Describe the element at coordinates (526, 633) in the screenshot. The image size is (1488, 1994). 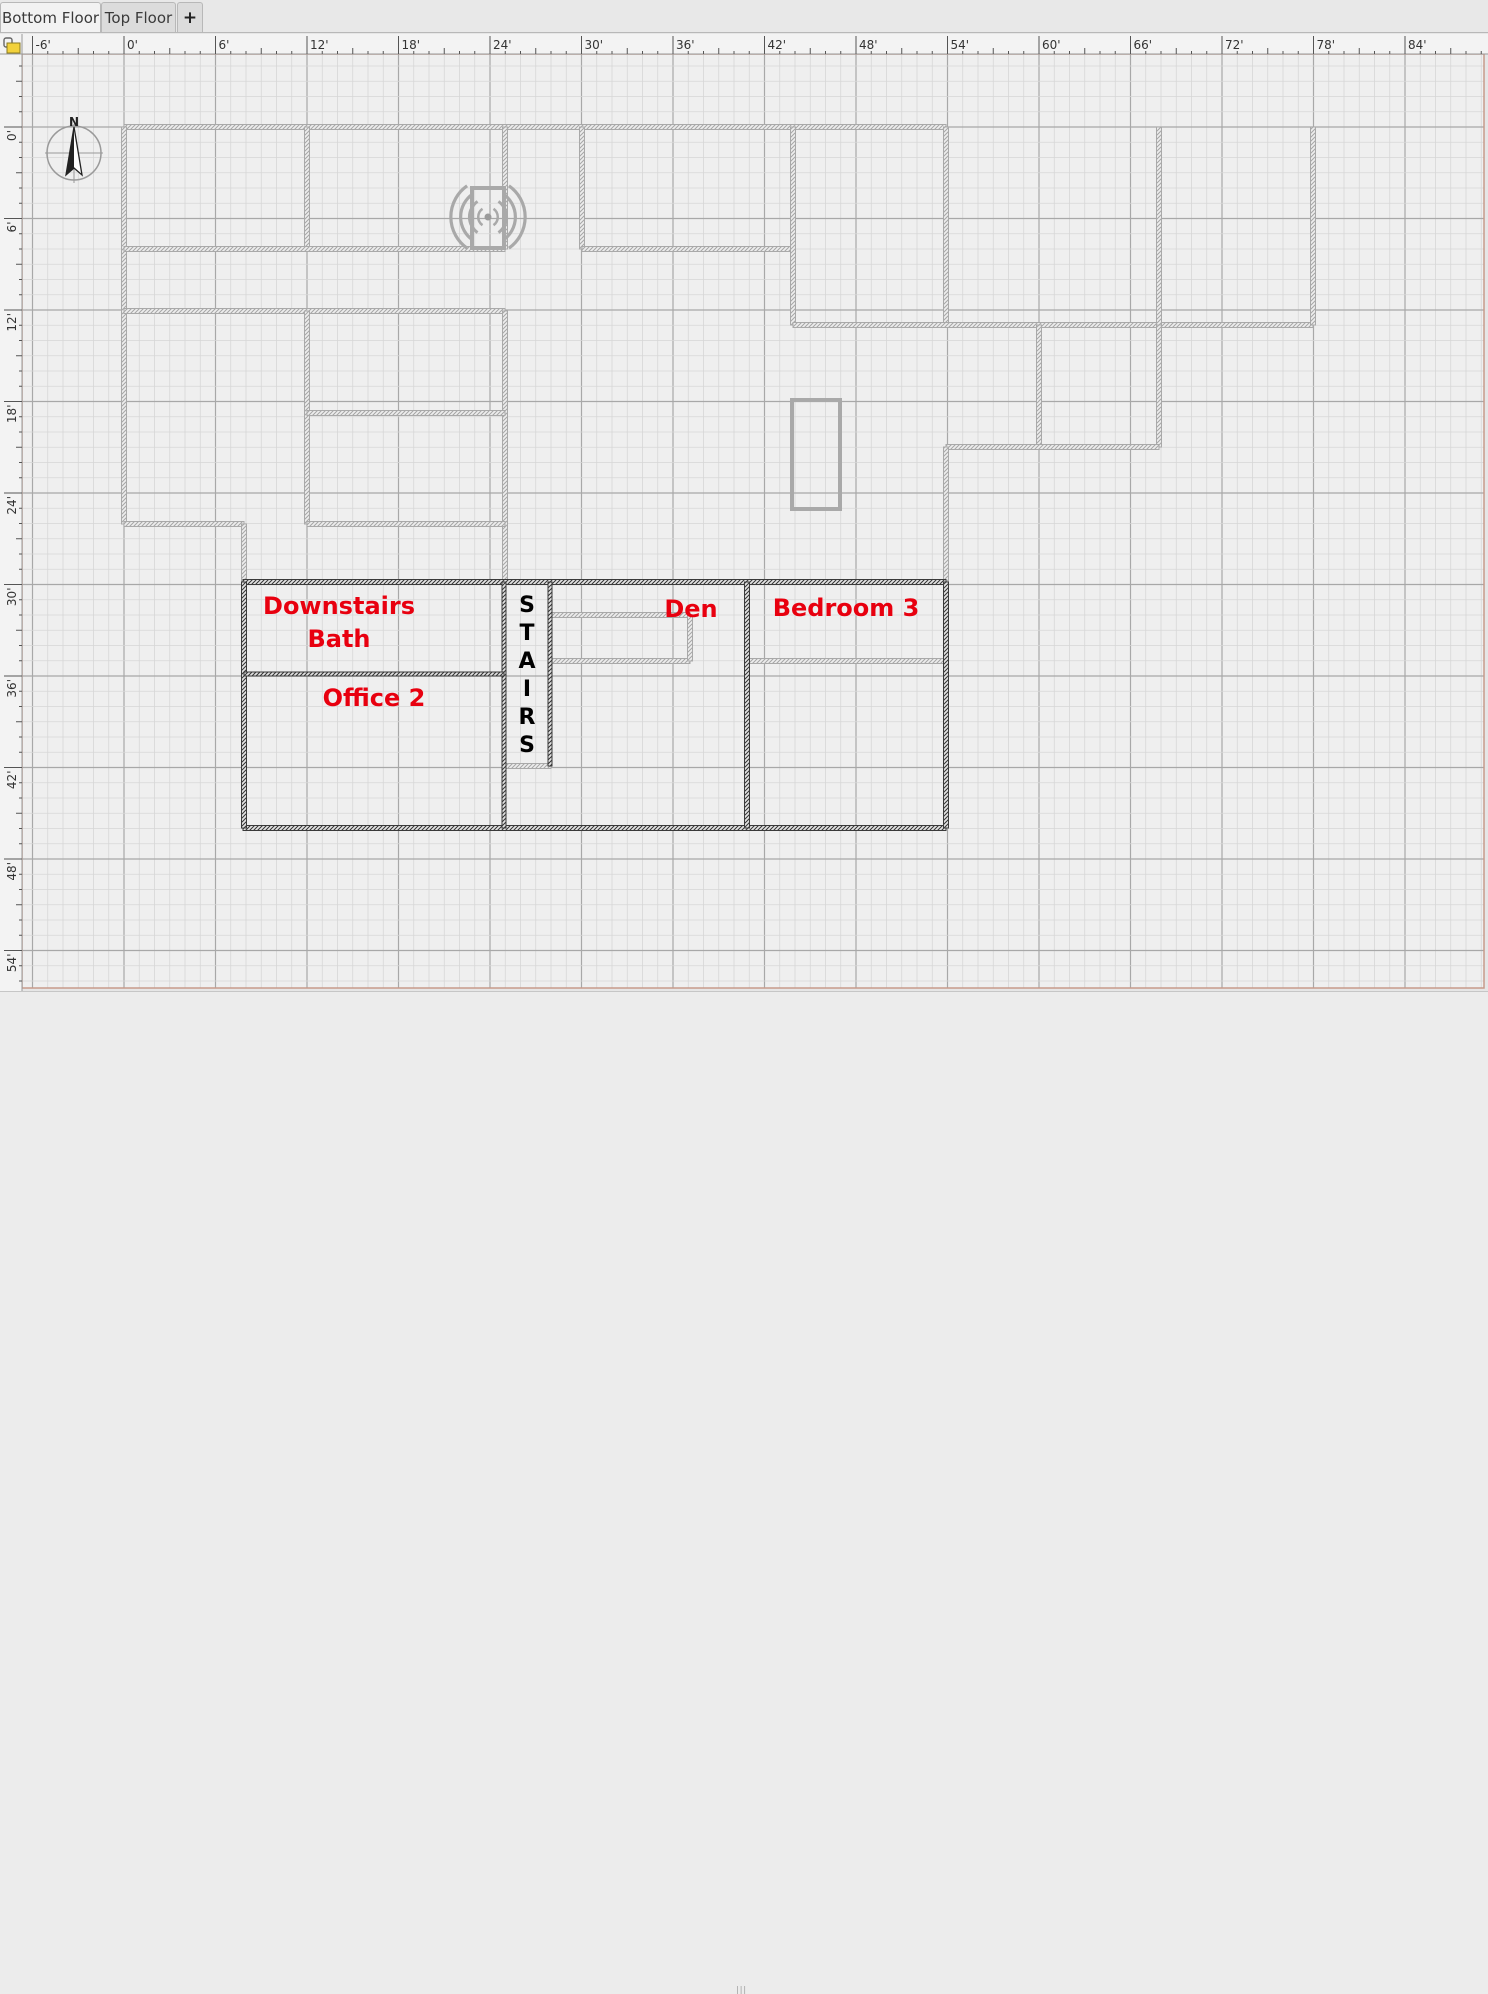
I see `stairs-letter: T` at that location.